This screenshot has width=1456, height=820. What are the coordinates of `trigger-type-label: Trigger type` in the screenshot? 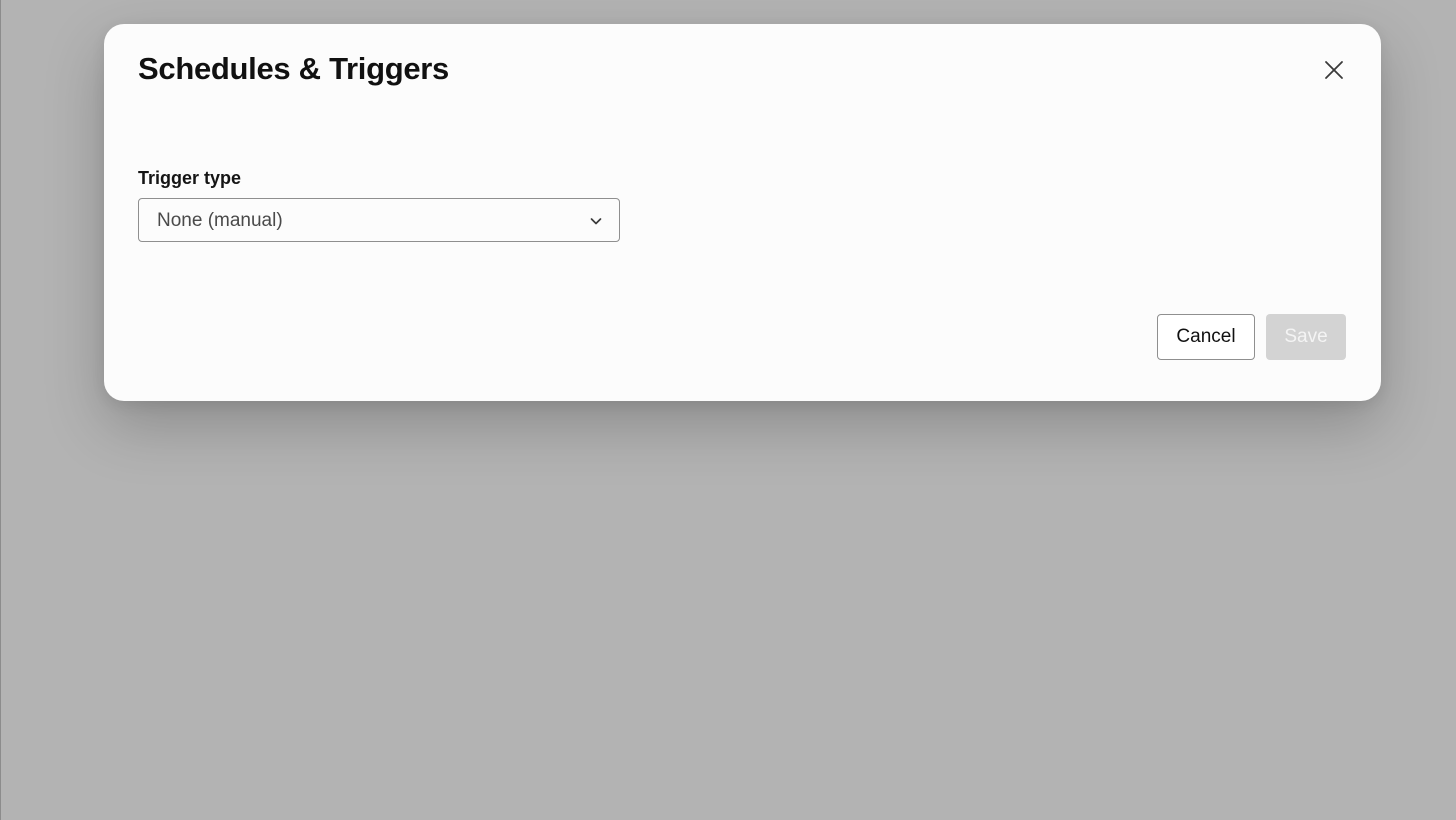 It's located at (190, 178).